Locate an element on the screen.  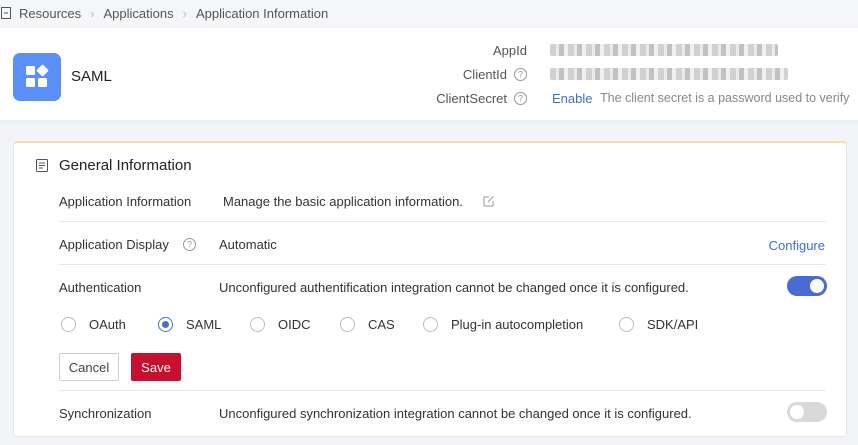
cancel-button: Cancel is located at coordinates (89, 367).